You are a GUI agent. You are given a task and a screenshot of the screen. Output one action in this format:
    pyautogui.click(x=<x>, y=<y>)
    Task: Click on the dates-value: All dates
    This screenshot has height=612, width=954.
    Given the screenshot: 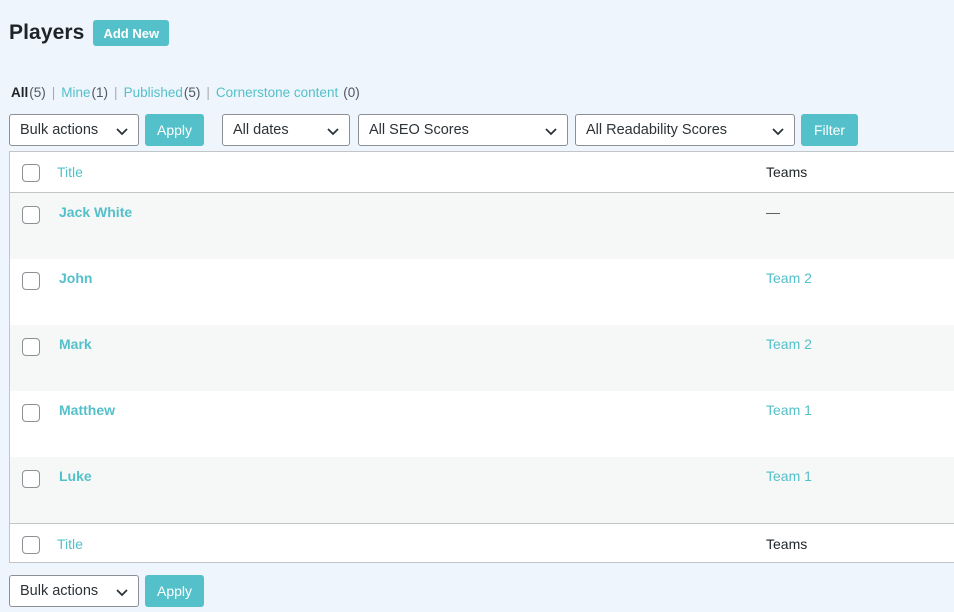 What is the action you would take?
    pyautogui.click(x=261, y=130)
    